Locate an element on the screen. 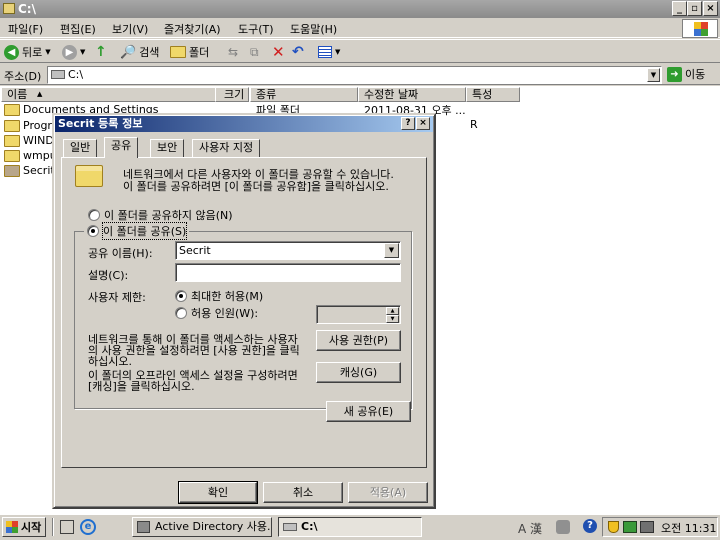 The height and width of the screenshot is (540, 720). folder-icon is located at coordinates (12, 155).